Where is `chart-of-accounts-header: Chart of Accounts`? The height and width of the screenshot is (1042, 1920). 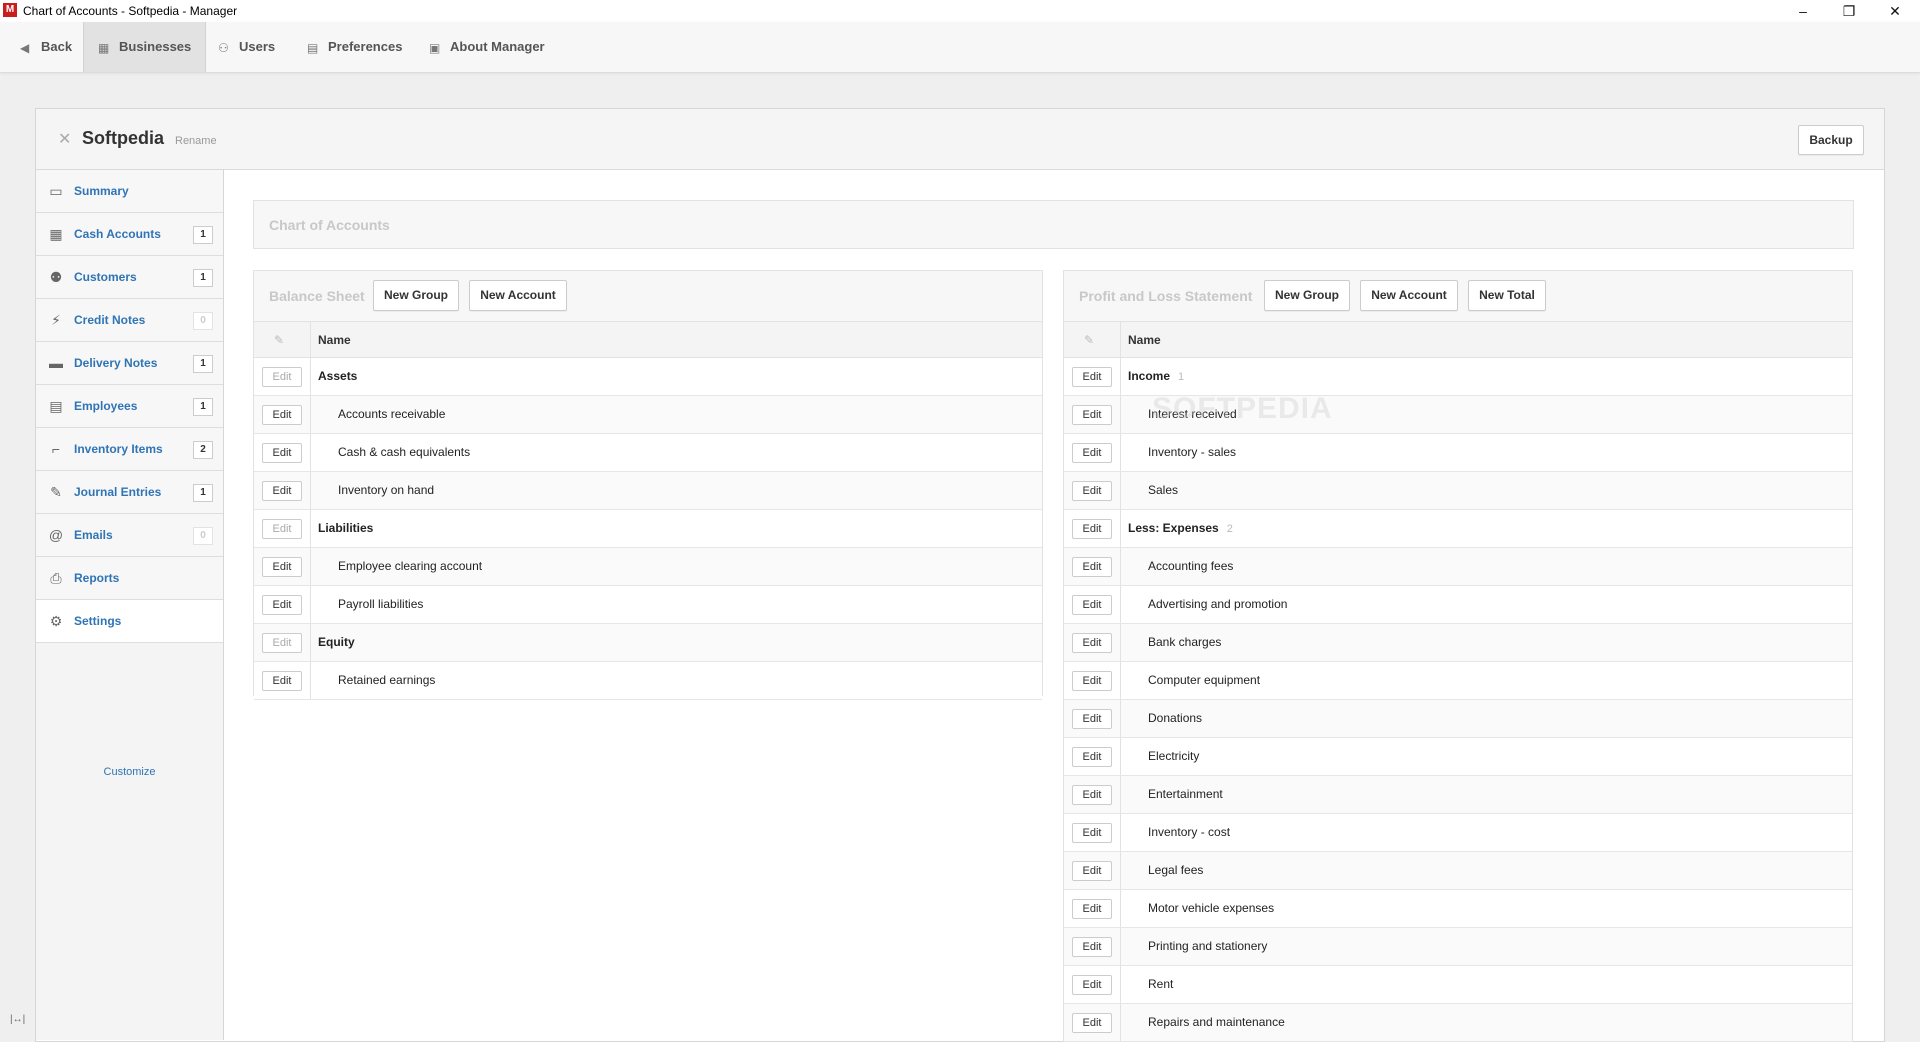
chart-of-accounts-header: Chart of Accounts is located at coordinates (1053, 224).